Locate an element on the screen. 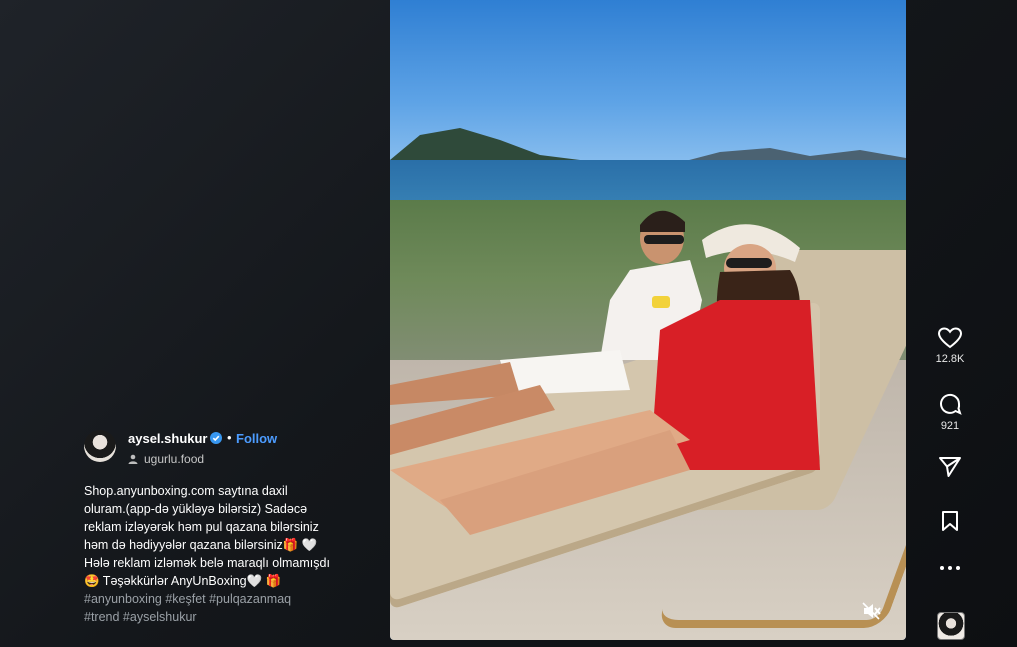  comment-icon is located at coordinates (950, 404).